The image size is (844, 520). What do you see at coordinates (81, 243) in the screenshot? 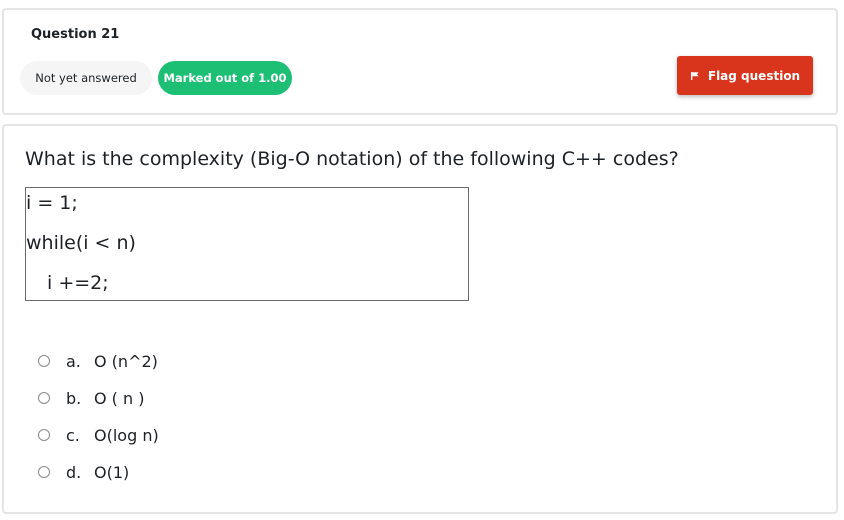
I see `code-line: while(i < n)` at bounding box center [81, 243].